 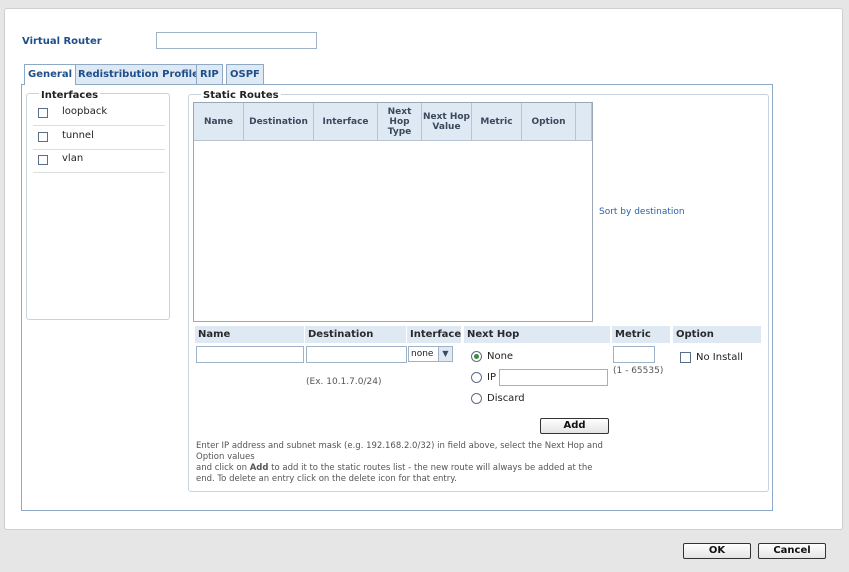 What do you see at coordinates (141, 74) in the screenshot?
I see `tab-redistribution-profiles: Redistribution Profiles` at bounding box center [141, 74].